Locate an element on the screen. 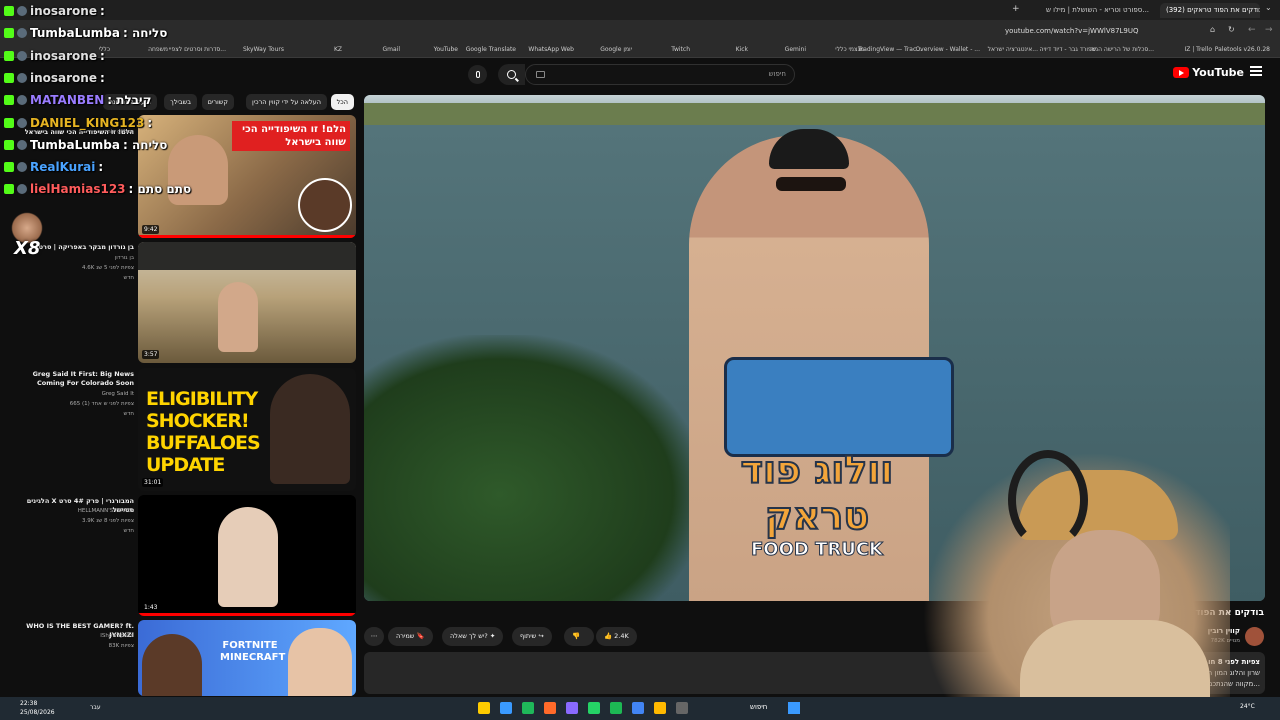  video-plant is located at coordinates (534, 468).